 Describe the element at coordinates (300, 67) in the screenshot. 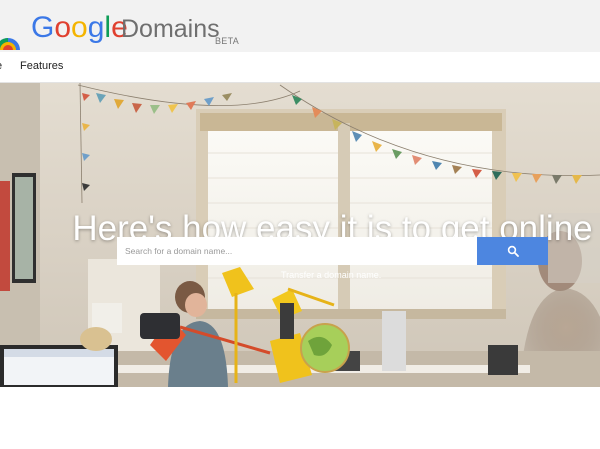

I see `top-nav: e Features` at that location.